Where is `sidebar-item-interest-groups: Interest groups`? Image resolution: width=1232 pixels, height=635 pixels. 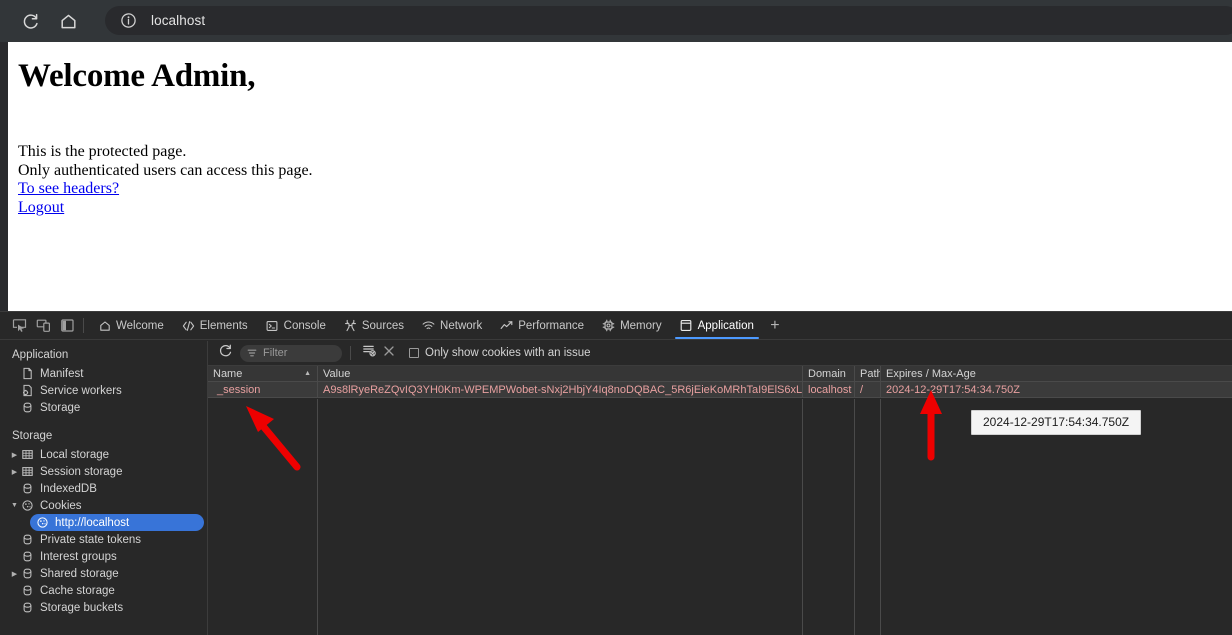 sidebar-item-interest-groups: Interest groups is located at coordinates (103, 556).